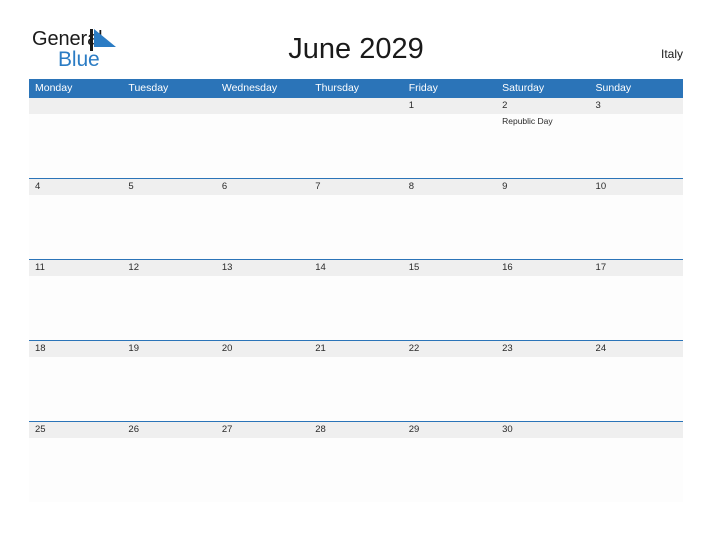 The height and width of the screenshot is (550, 712). I want to click on day-number-band: 18 19 20 21 22 23 24, so click(356, 349).